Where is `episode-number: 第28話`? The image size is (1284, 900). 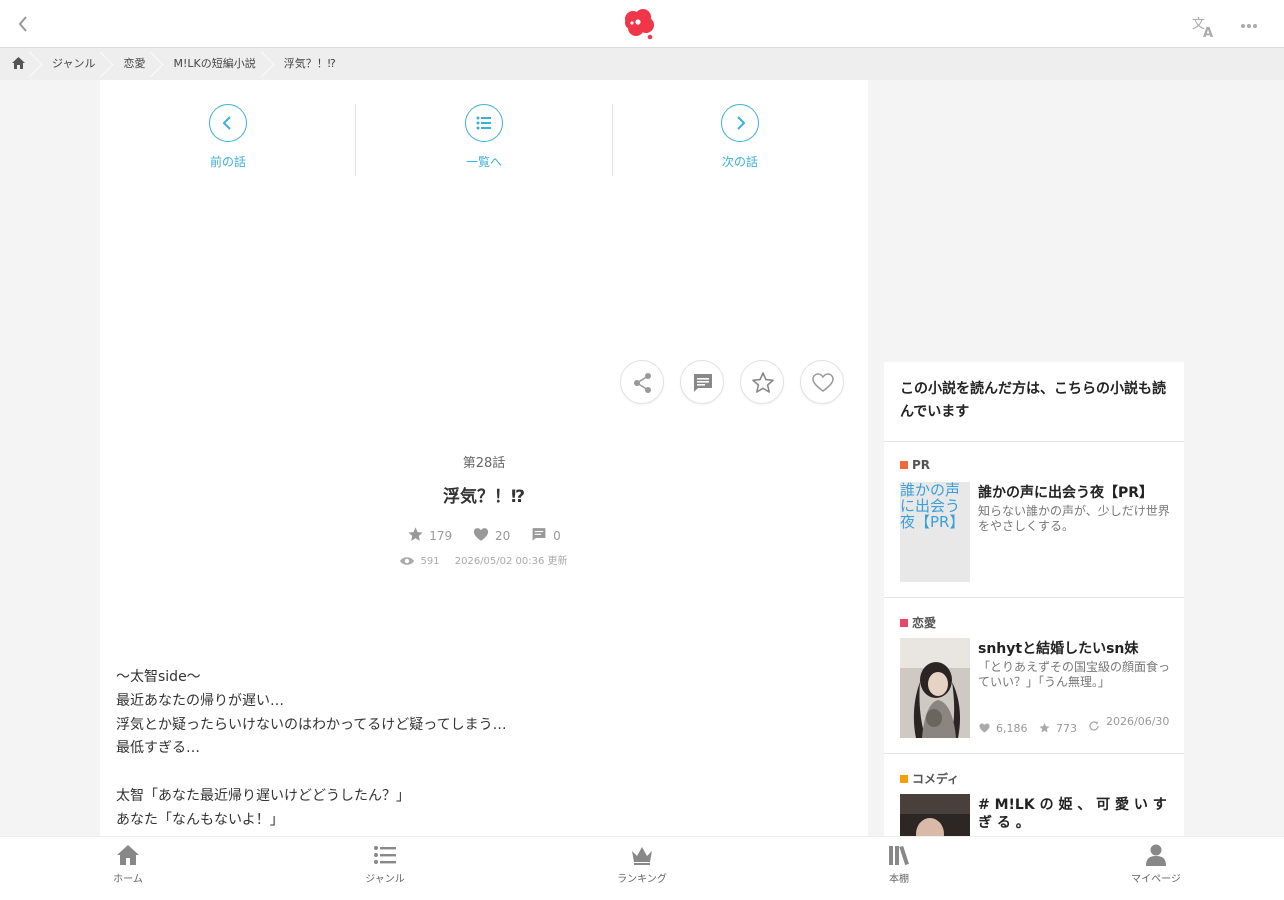
episode-number: 第28話 is located at coordinates (484, 463).